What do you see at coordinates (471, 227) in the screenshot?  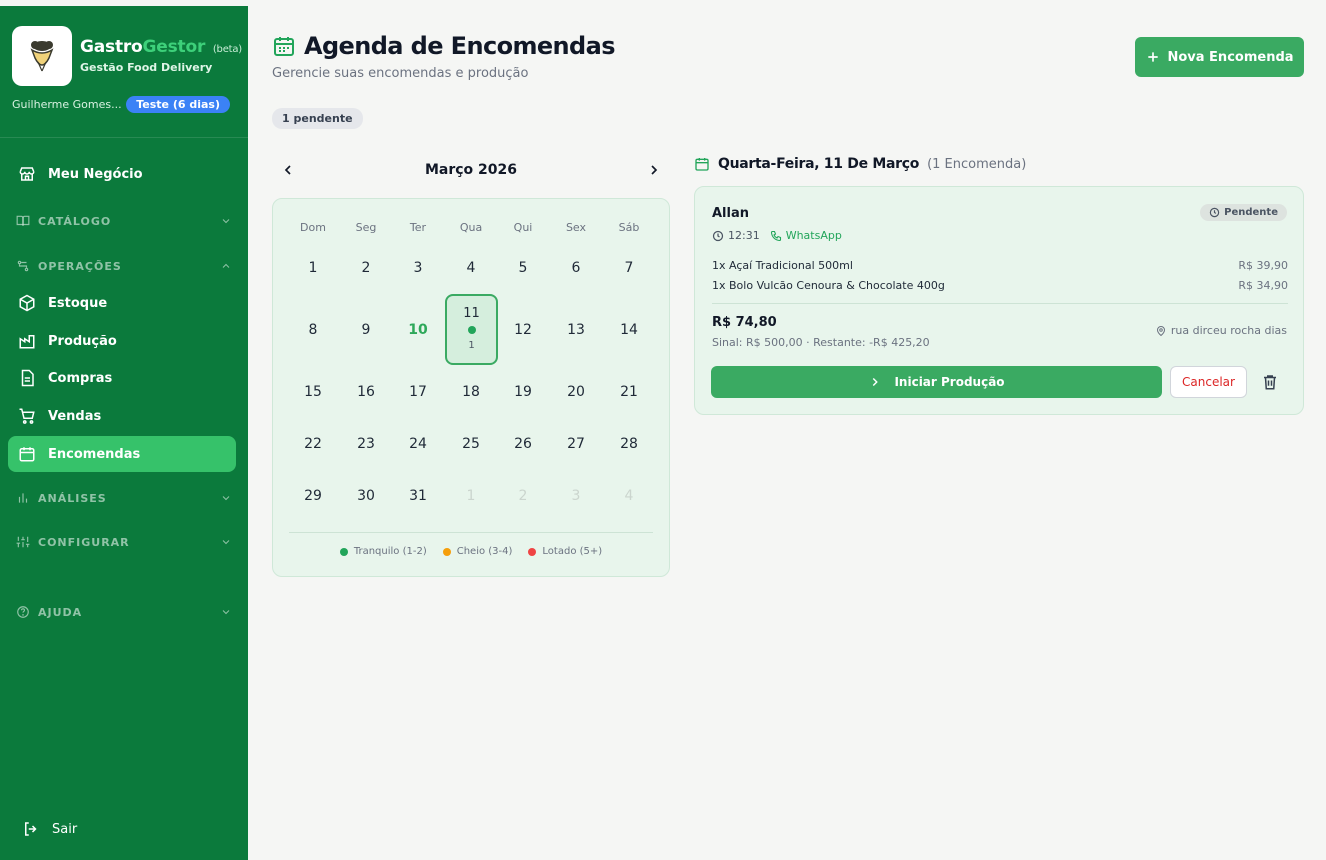 I see `weekday-label: Qua` at bounding box center [471, 227].